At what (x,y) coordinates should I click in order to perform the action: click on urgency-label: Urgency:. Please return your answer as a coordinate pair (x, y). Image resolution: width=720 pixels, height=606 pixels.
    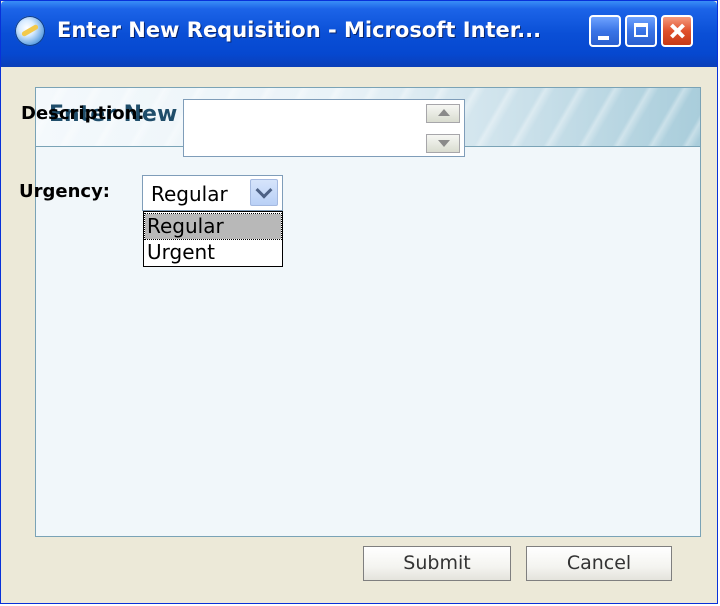
    Looking at the image, I should click on (65, 191).